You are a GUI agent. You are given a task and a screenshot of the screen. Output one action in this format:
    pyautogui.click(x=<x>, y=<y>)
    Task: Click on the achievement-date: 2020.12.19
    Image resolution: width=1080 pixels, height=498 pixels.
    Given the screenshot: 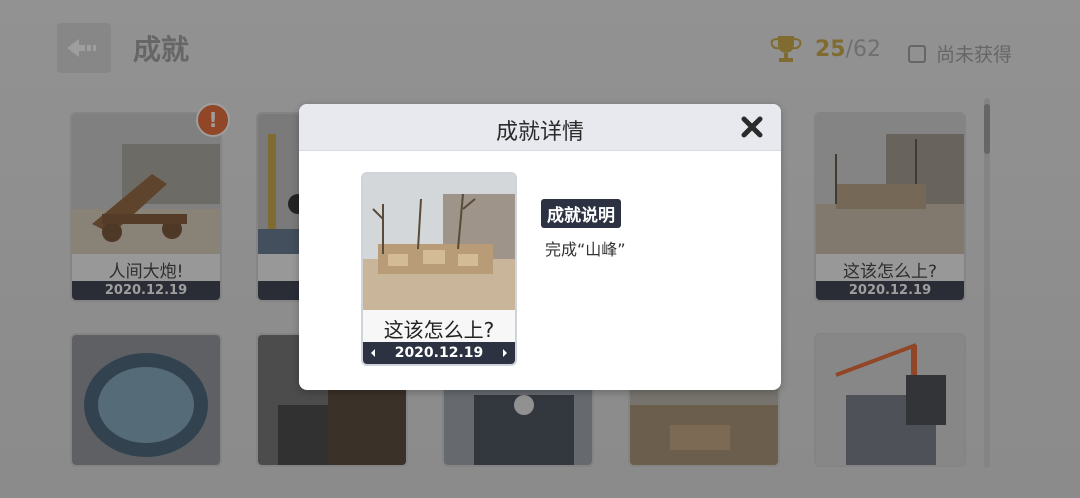 What is the action you would take?
    pyautogui.click(x=439, y=353)
    